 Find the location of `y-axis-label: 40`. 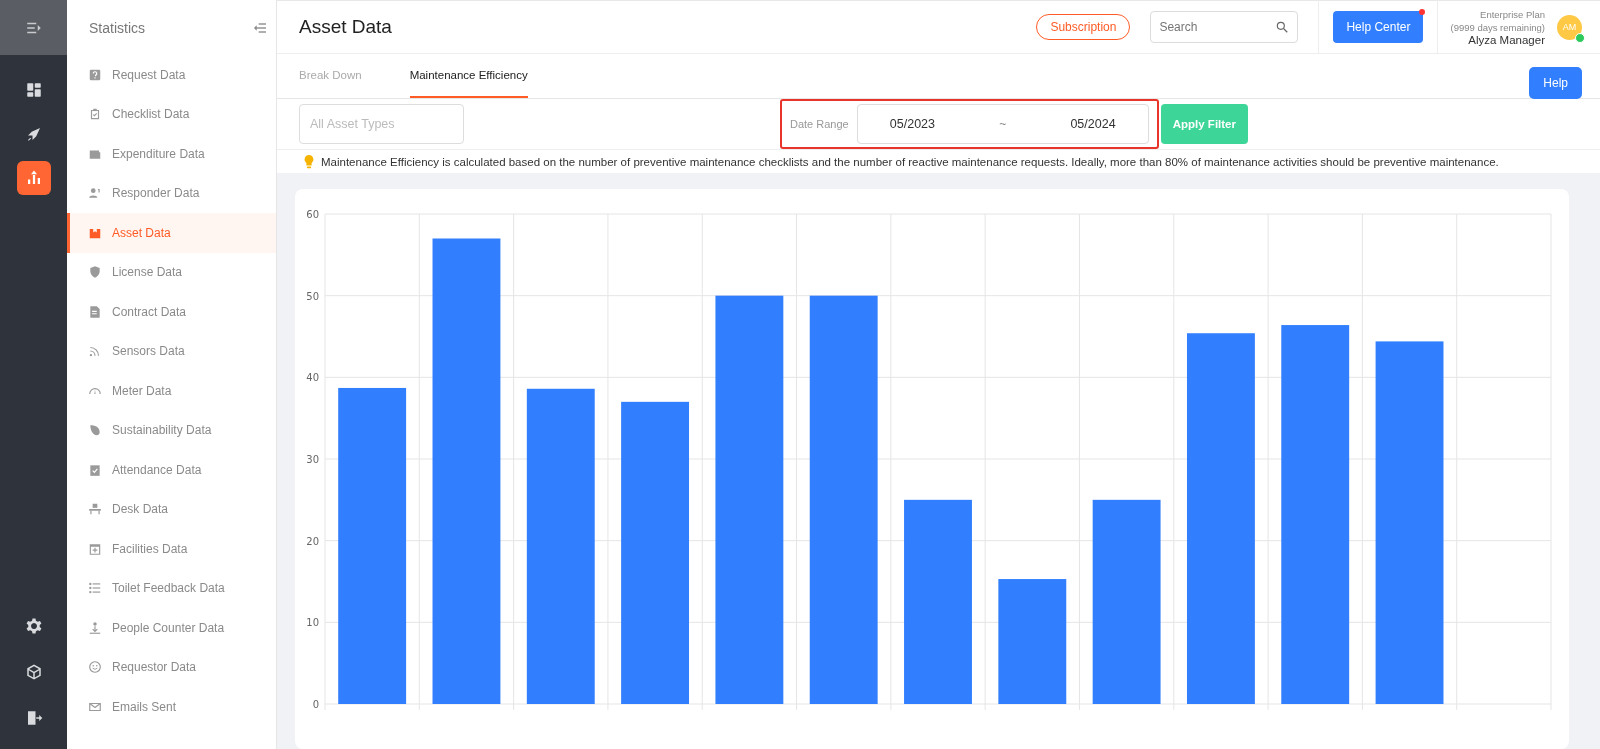

y-axis-label: 40 is located at coordinates (312, 378).